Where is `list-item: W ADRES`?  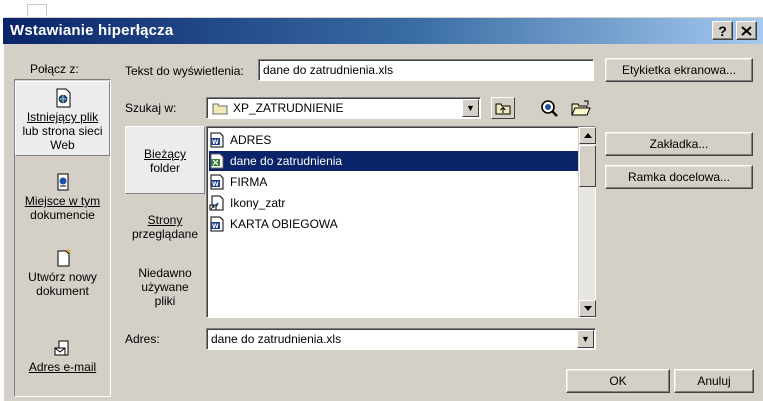 list-item: W ADRES is located at coordinates (394, 140).